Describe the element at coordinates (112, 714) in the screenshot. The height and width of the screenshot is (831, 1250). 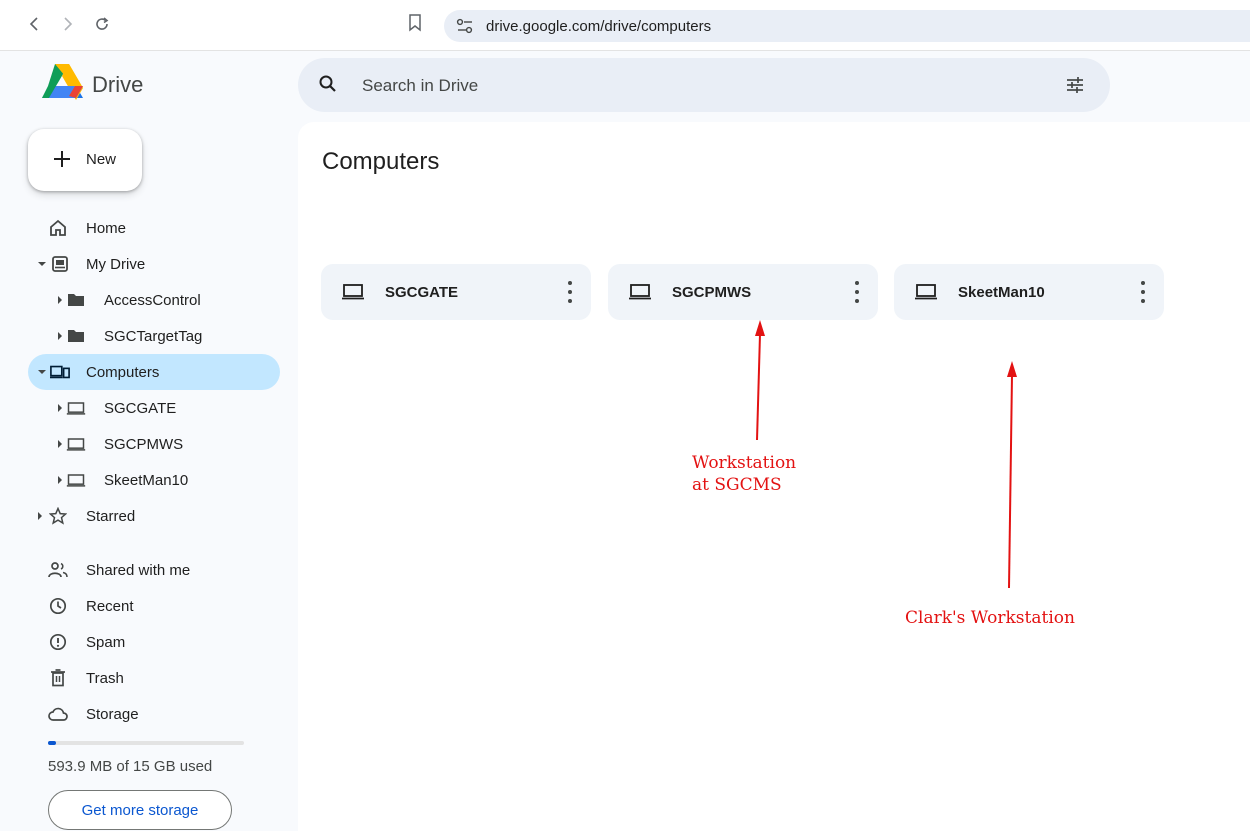
I see `sidebar-item-label: Storage` at that location.